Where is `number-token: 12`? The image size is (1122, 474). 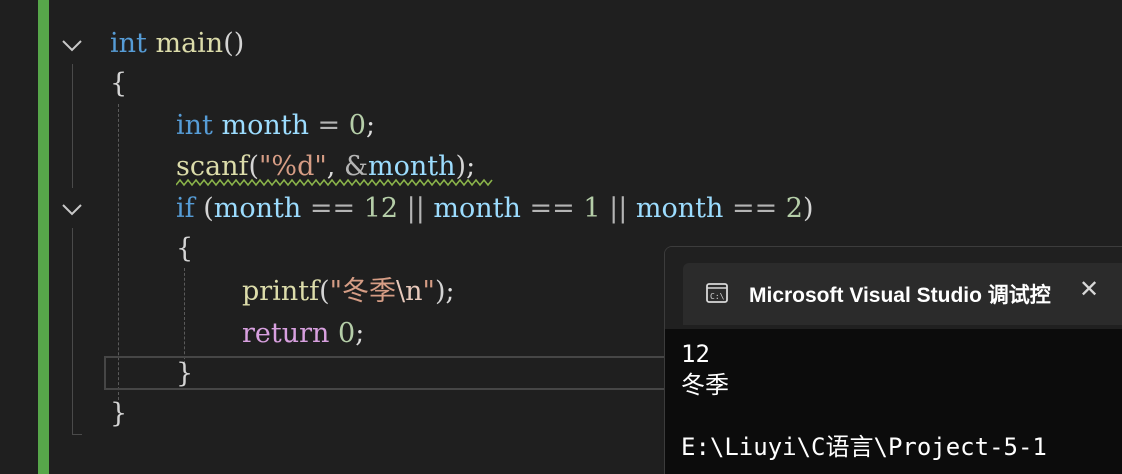
number-token: 12 is located at coordinates (381, 208).